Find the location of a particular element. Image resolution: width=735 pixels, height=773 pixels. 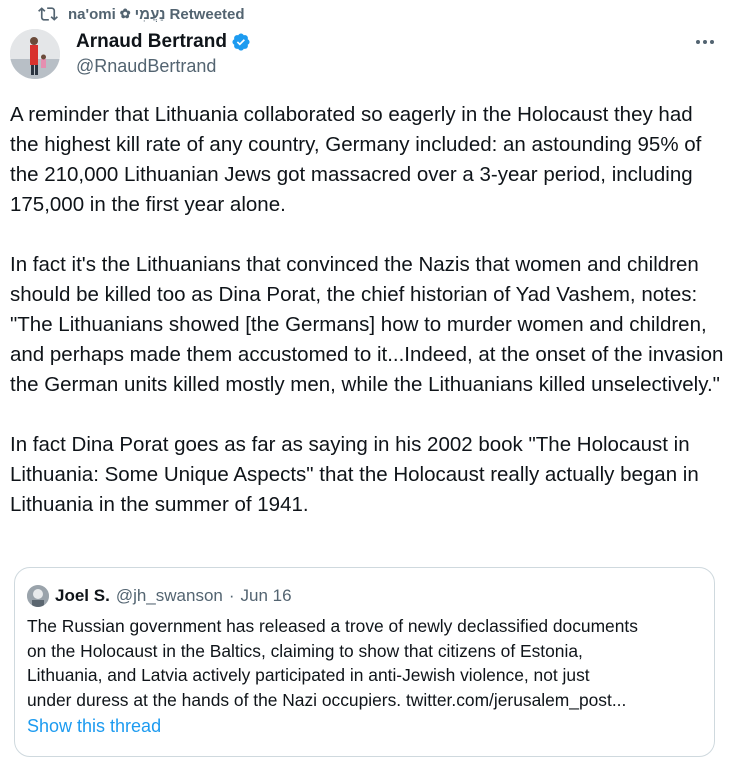

quote-header: Joel S. @jh_swanson · Jun 16 is located at coordinates (159, 596).